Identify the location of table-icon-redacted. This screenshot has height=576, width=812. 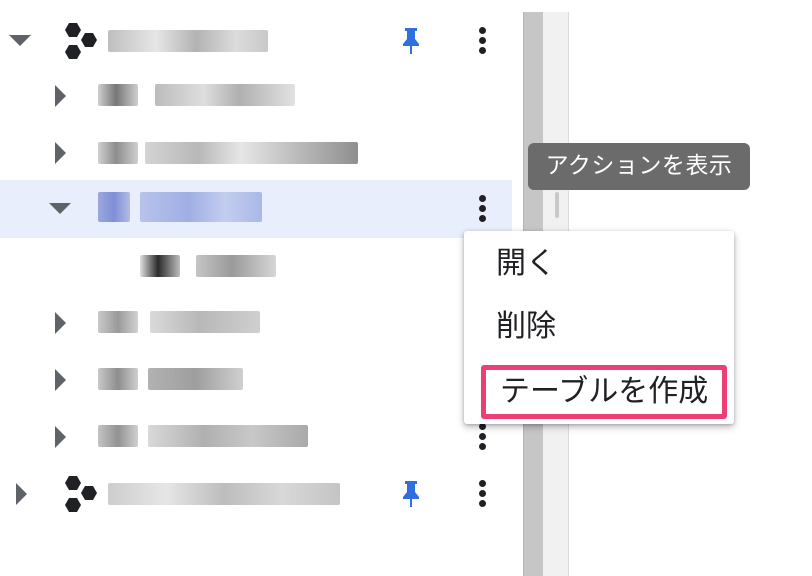
(160, 266).